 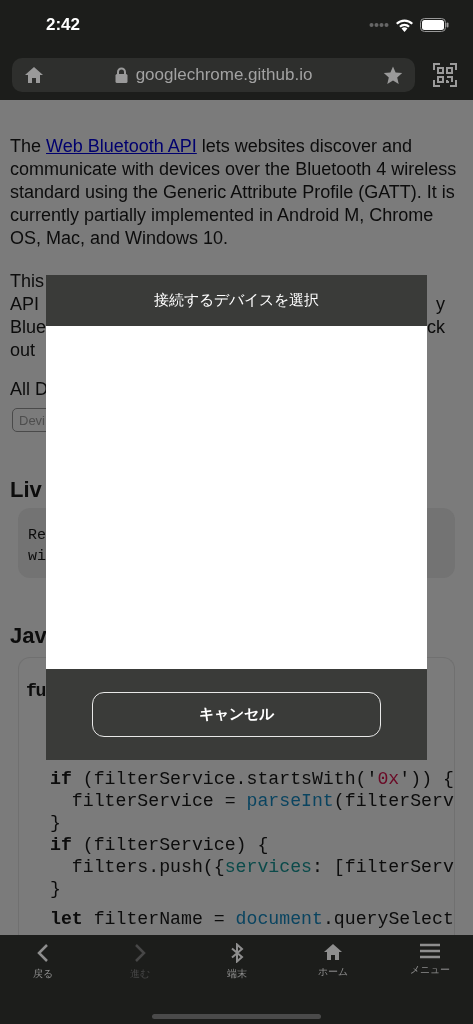 I want to click on nav-button: 戻る, so click(x=43, y=962).